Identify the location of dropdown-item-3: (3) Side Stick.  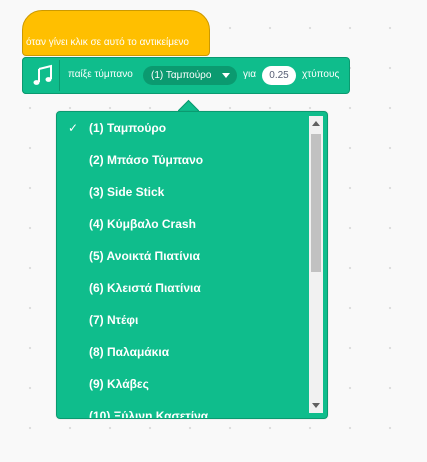
(182, 192).